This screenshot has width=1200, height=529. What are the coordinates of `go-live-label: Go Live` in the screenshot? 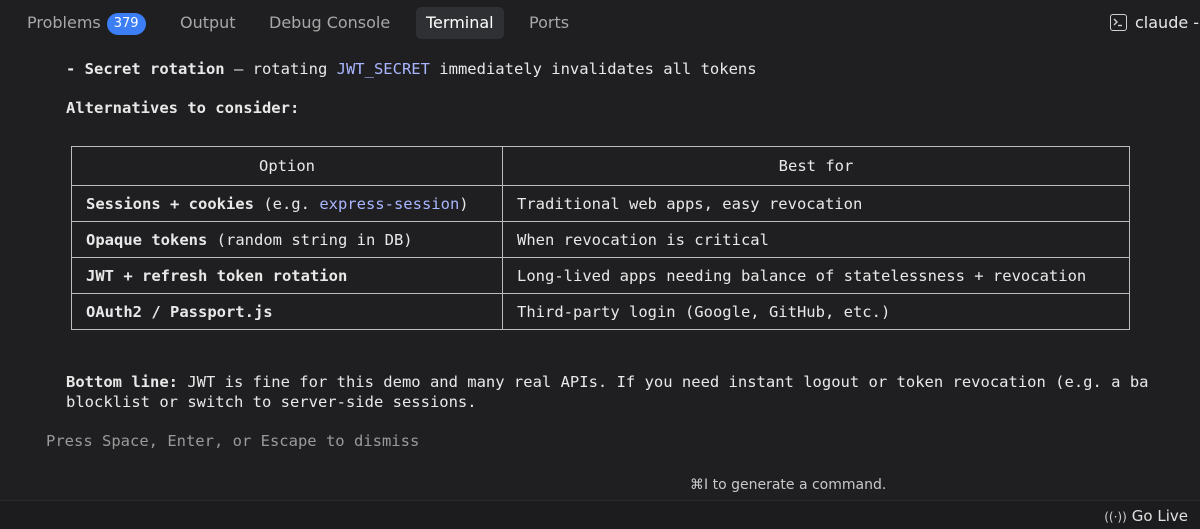 It's located at (1159, 516).